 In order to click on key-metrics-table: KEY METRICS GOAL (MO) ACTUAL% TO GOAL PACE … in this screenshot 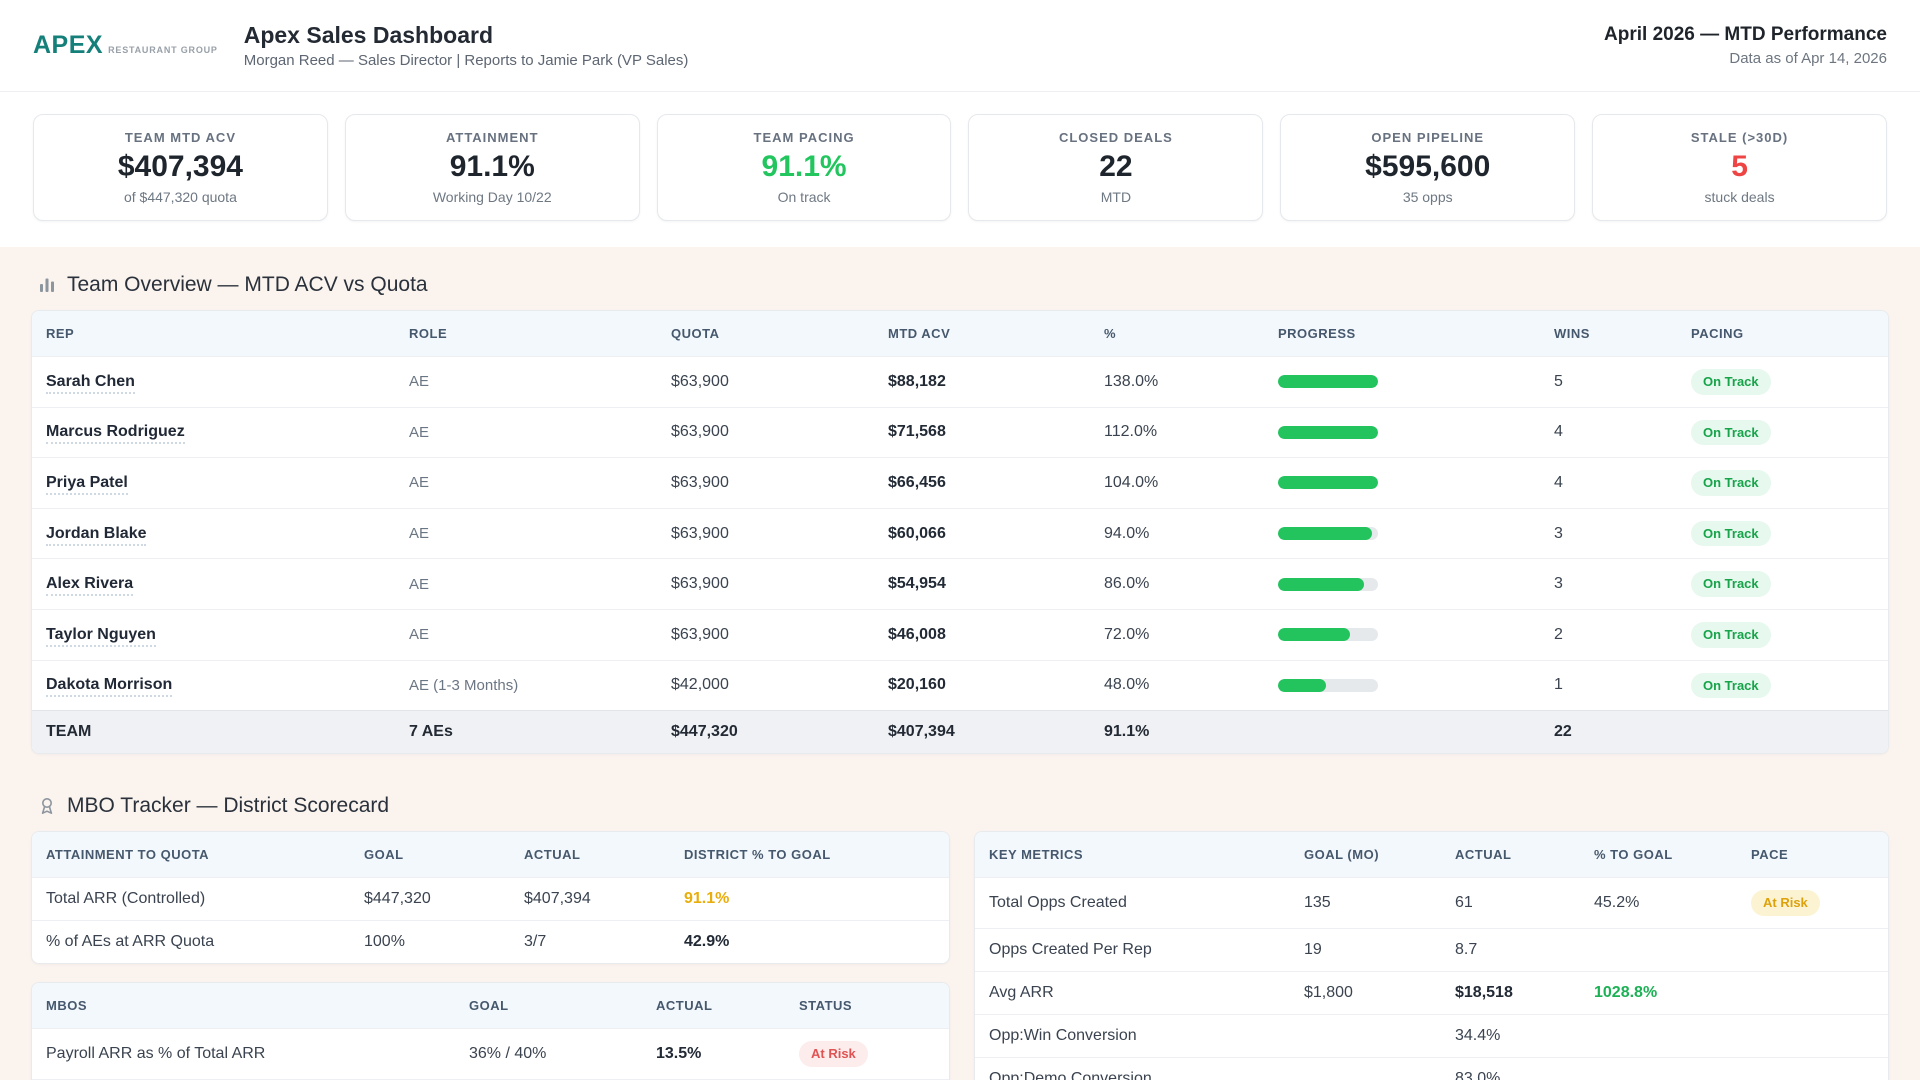, I will do `click(1431, 956)`.